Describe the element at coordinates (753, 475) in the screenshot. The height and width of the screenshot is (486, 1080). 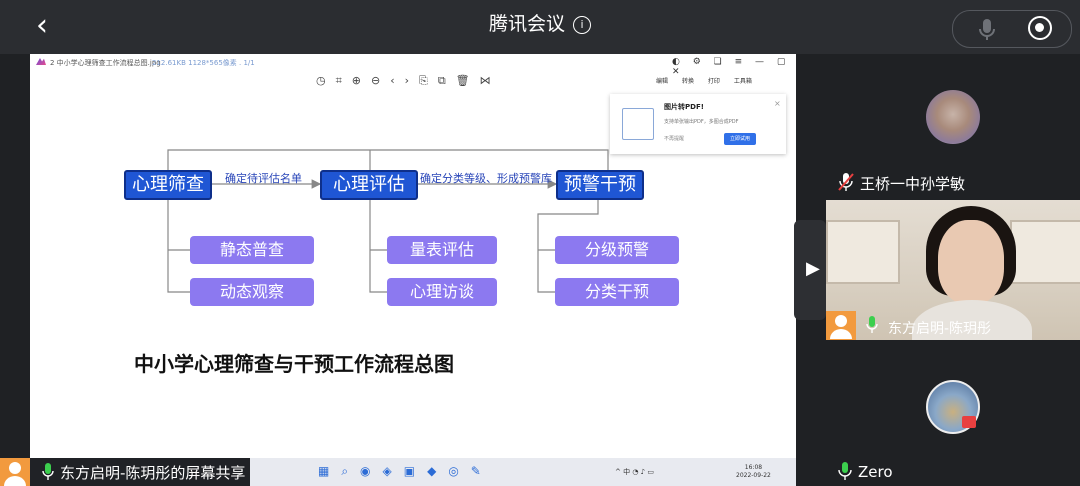
I see `clock-date: 2022-09-22` at that location.